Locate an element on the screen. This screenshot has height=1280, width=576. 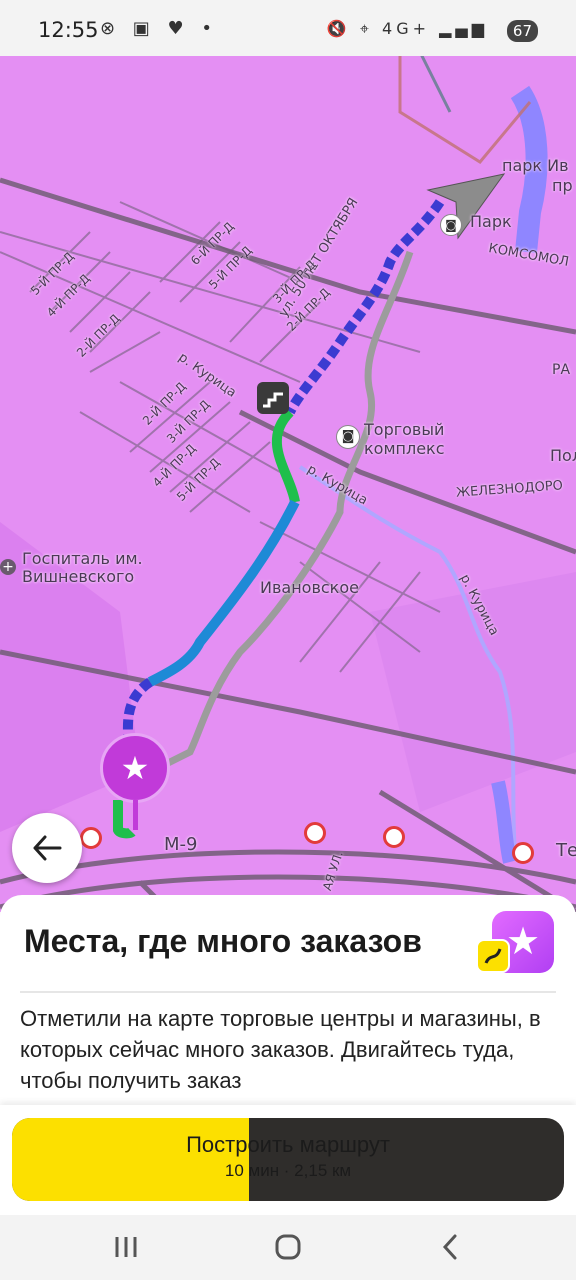
back-button is located at coordinates (47, 848).